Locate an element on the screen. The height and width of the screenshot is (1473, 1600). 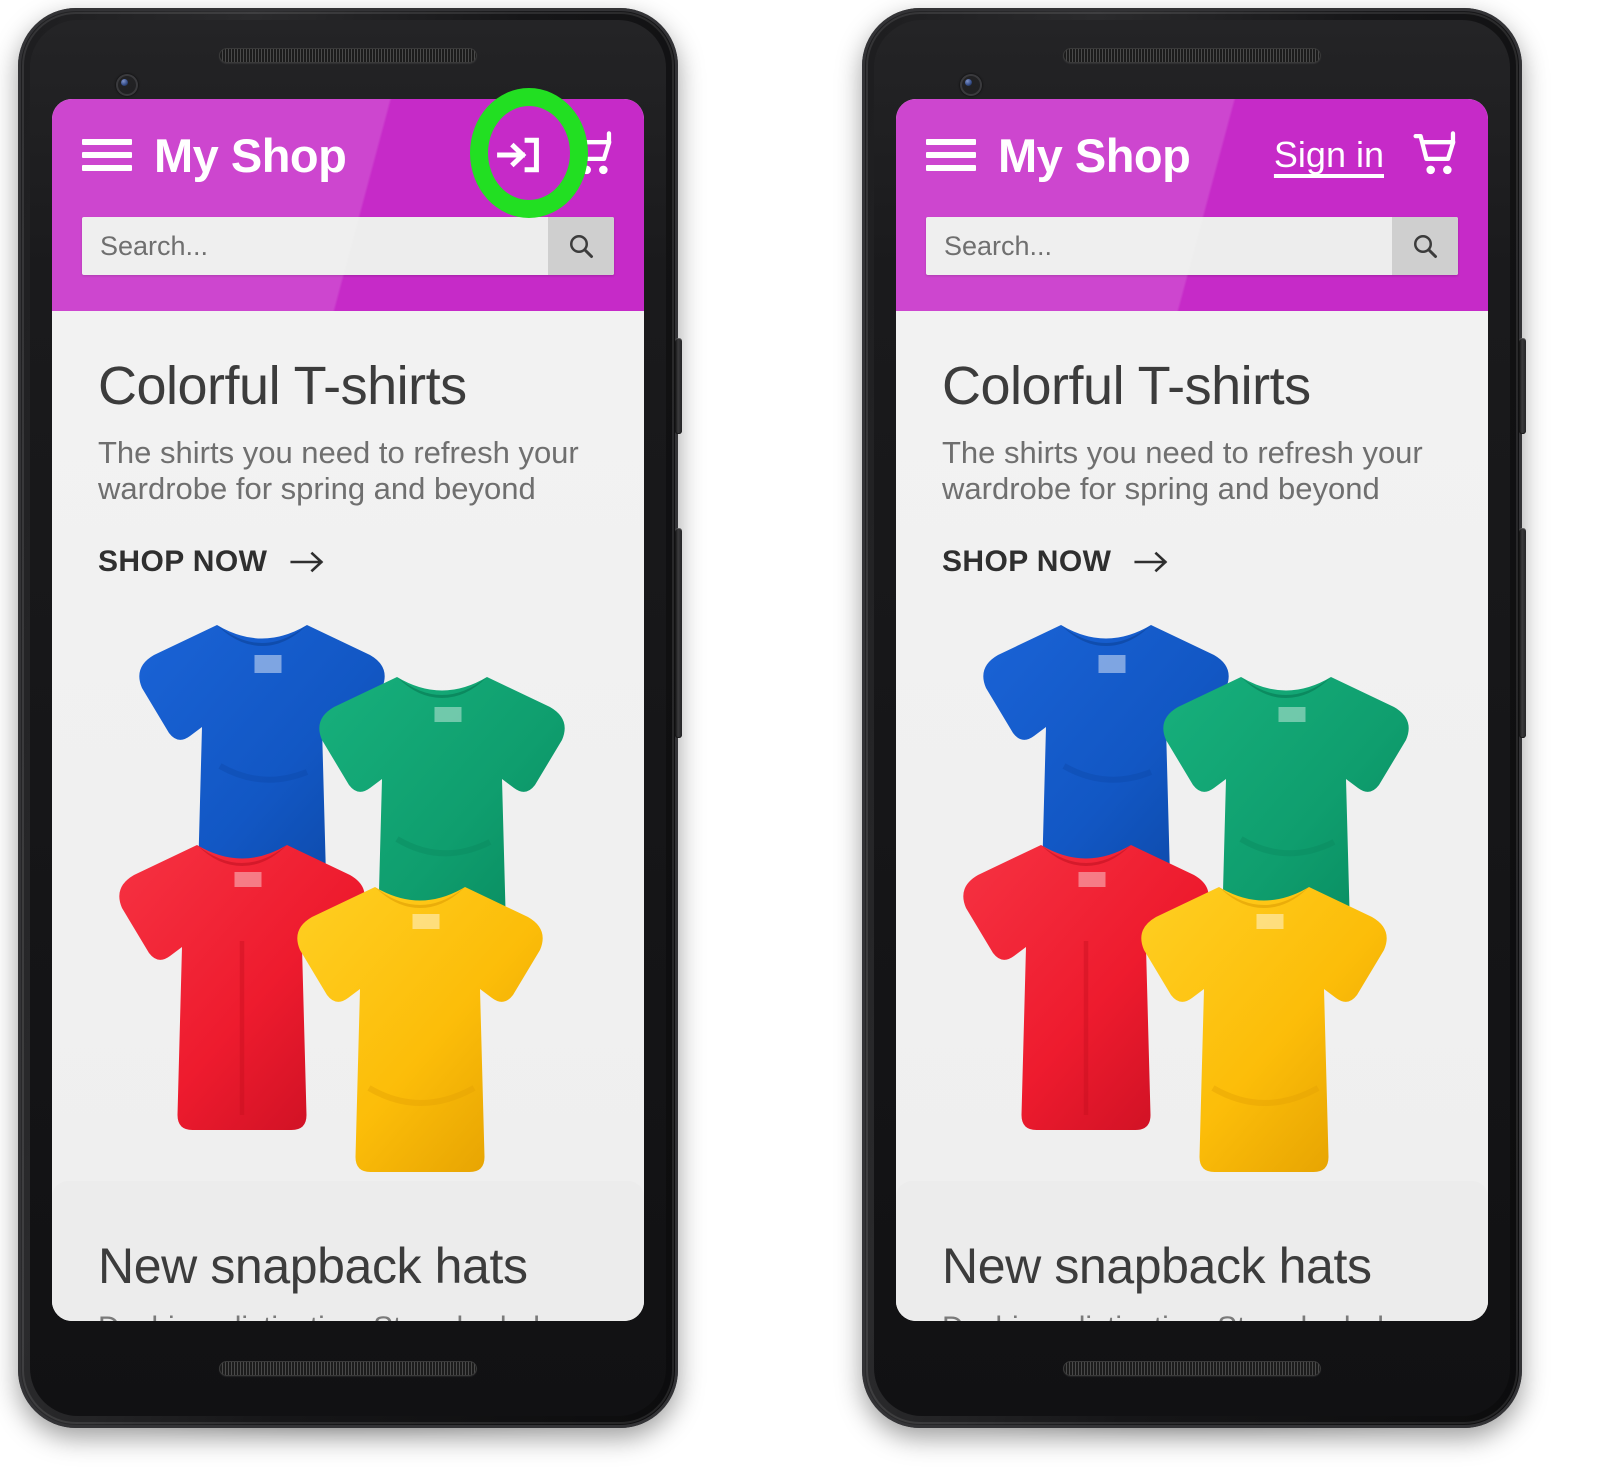
sign-in-link: Sign in is located at coordinates (1329, 155).